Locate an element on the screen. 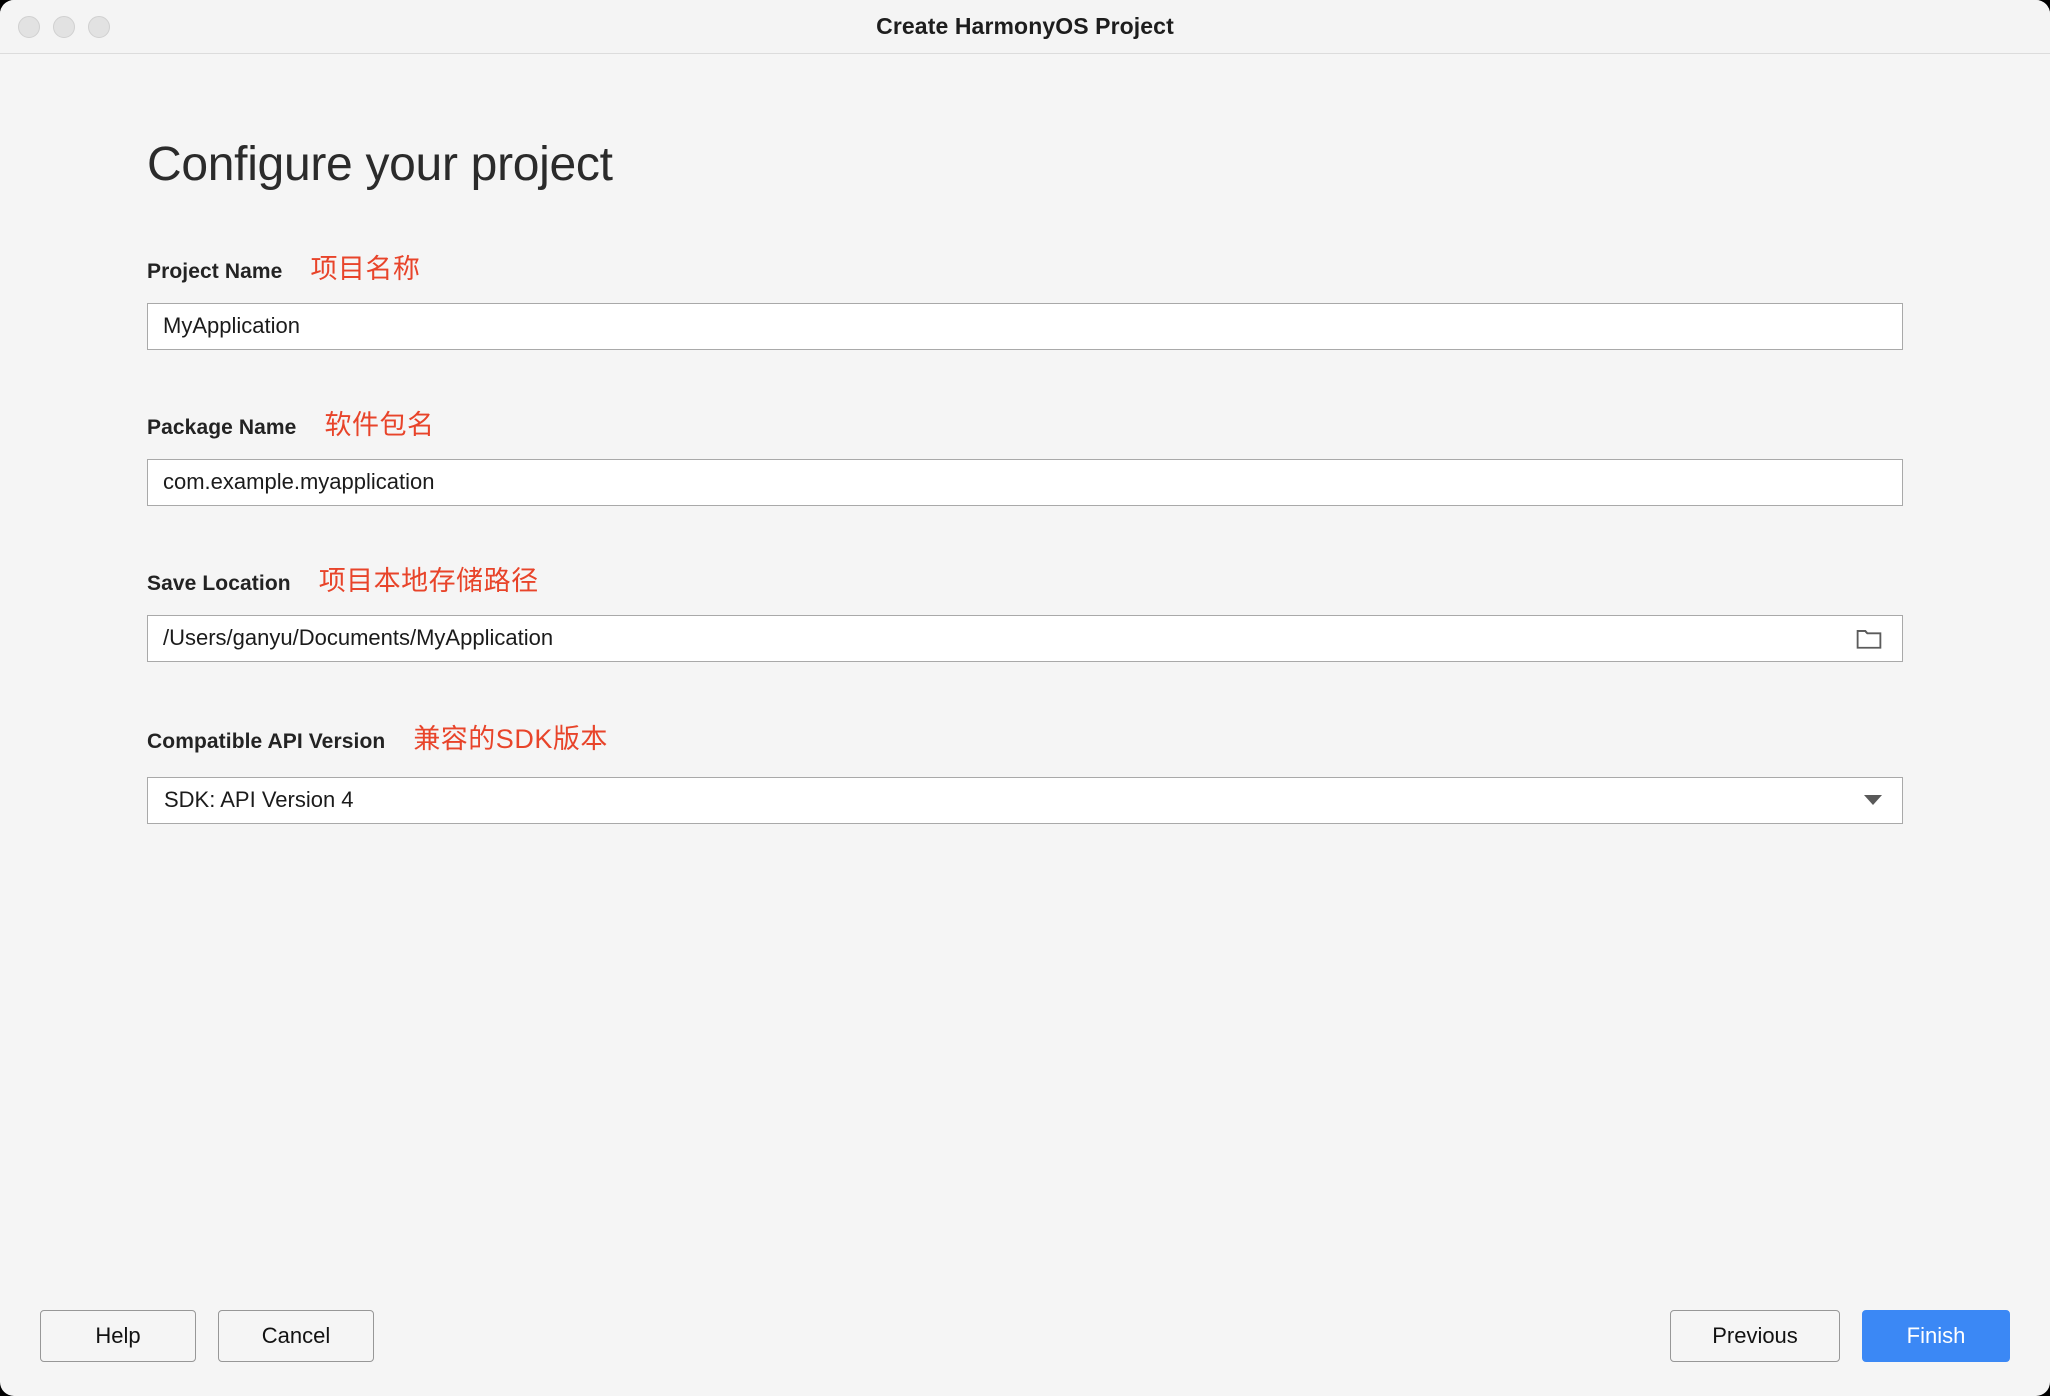 The image size is (2050, 1396). compatible-api-version-value: SDK: API Version 4 is located at coordinates (259, 800).